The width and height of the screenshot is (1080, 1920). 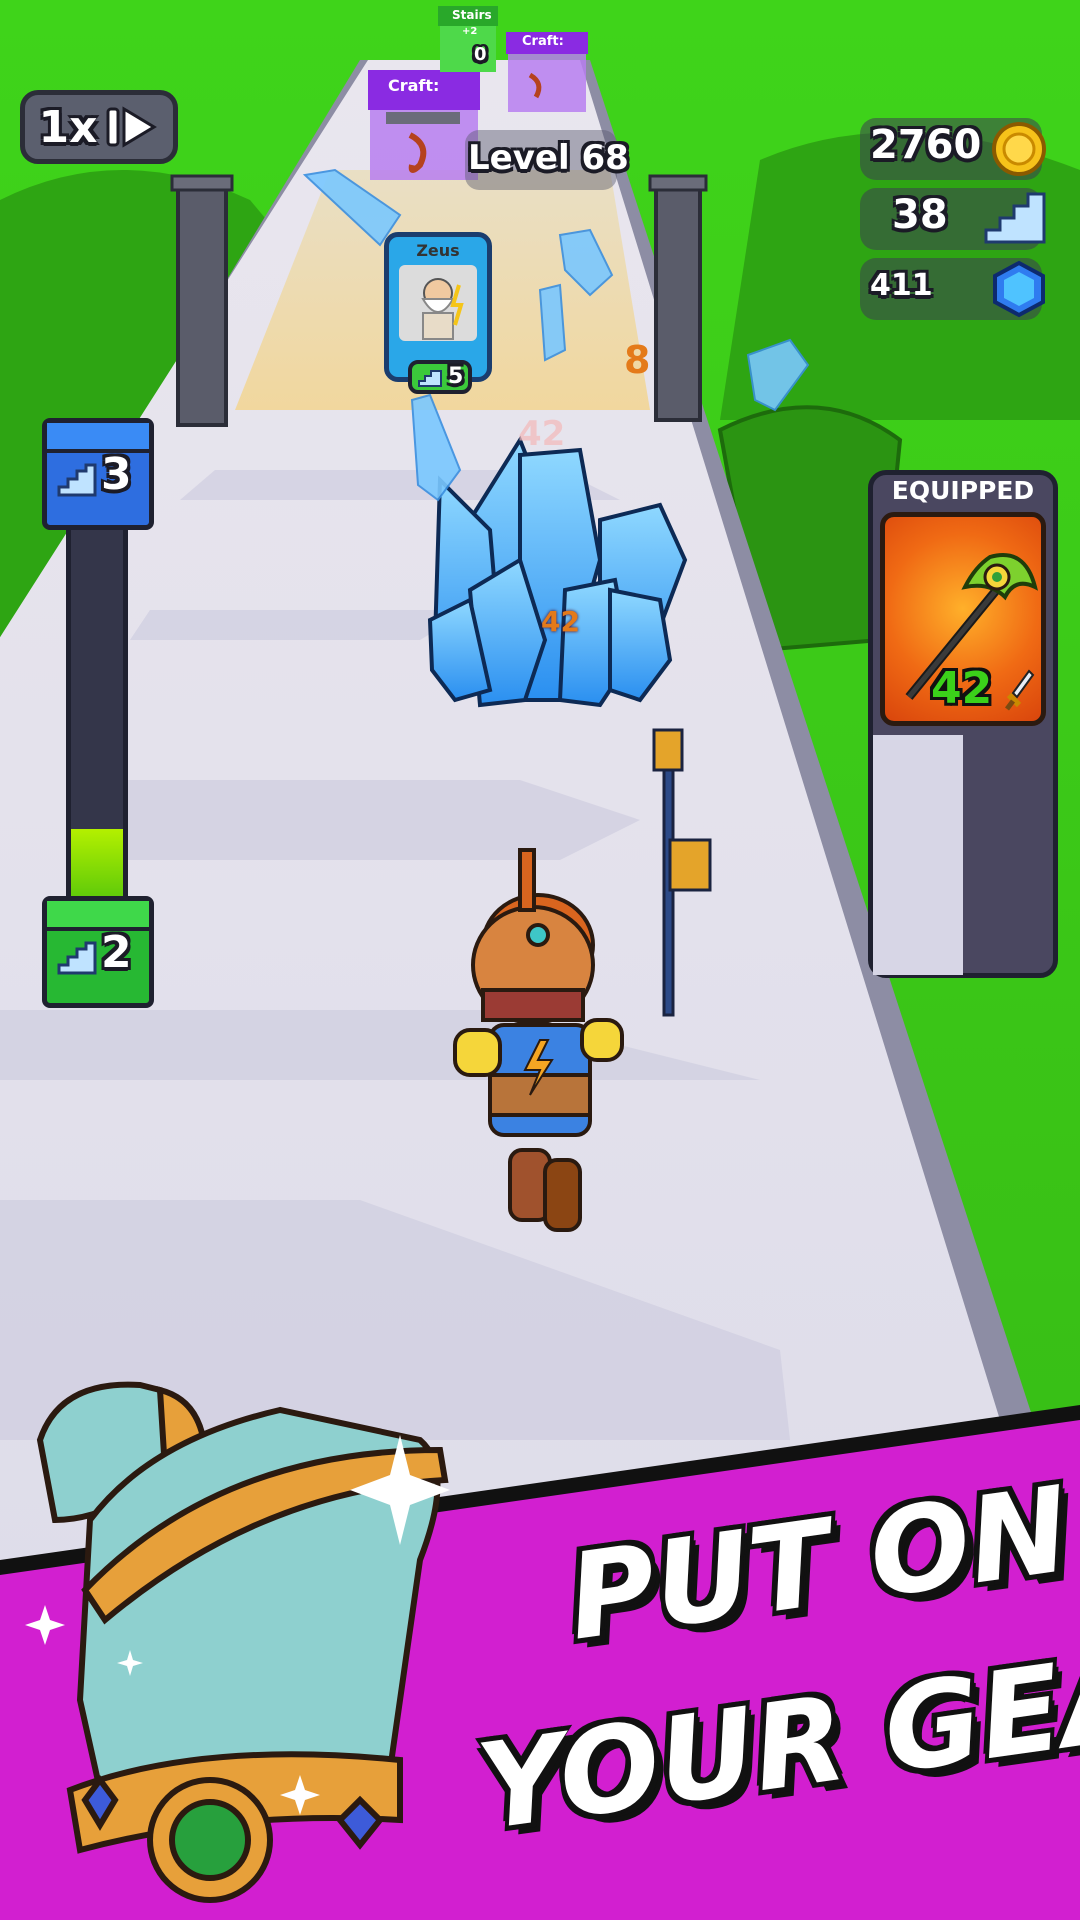 What do you see at coordinates (542, 434) in the screenshot?
I see `crystal-hp-ghost: 42` at bounding box center [542, 434].